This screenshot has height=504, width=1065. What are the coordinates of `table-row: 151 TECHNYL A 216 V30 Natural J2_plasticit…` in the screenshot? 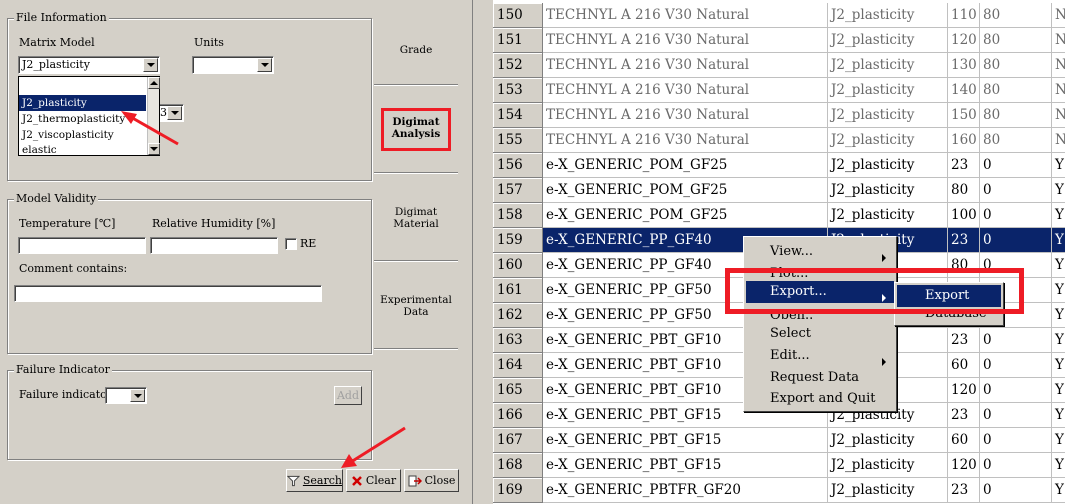 It's located at (779, 40).